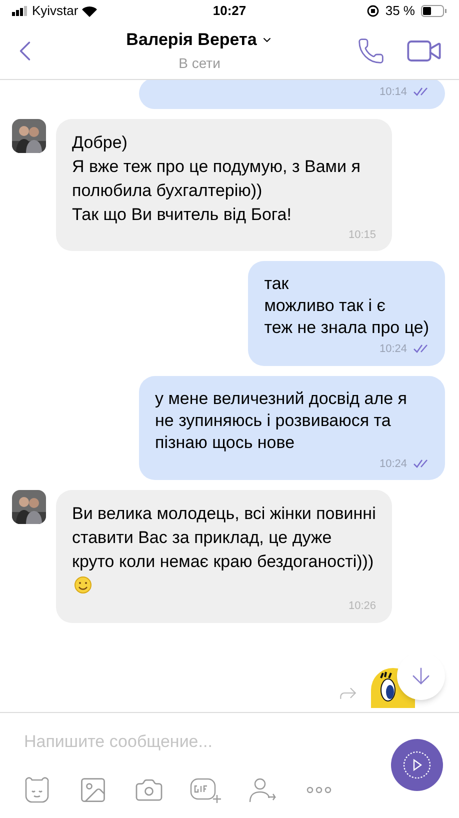 The width and height of the screenshot is (459, 818). I want to click on message-text: так можливо так і є теж не знала про це), so click(346, 306).